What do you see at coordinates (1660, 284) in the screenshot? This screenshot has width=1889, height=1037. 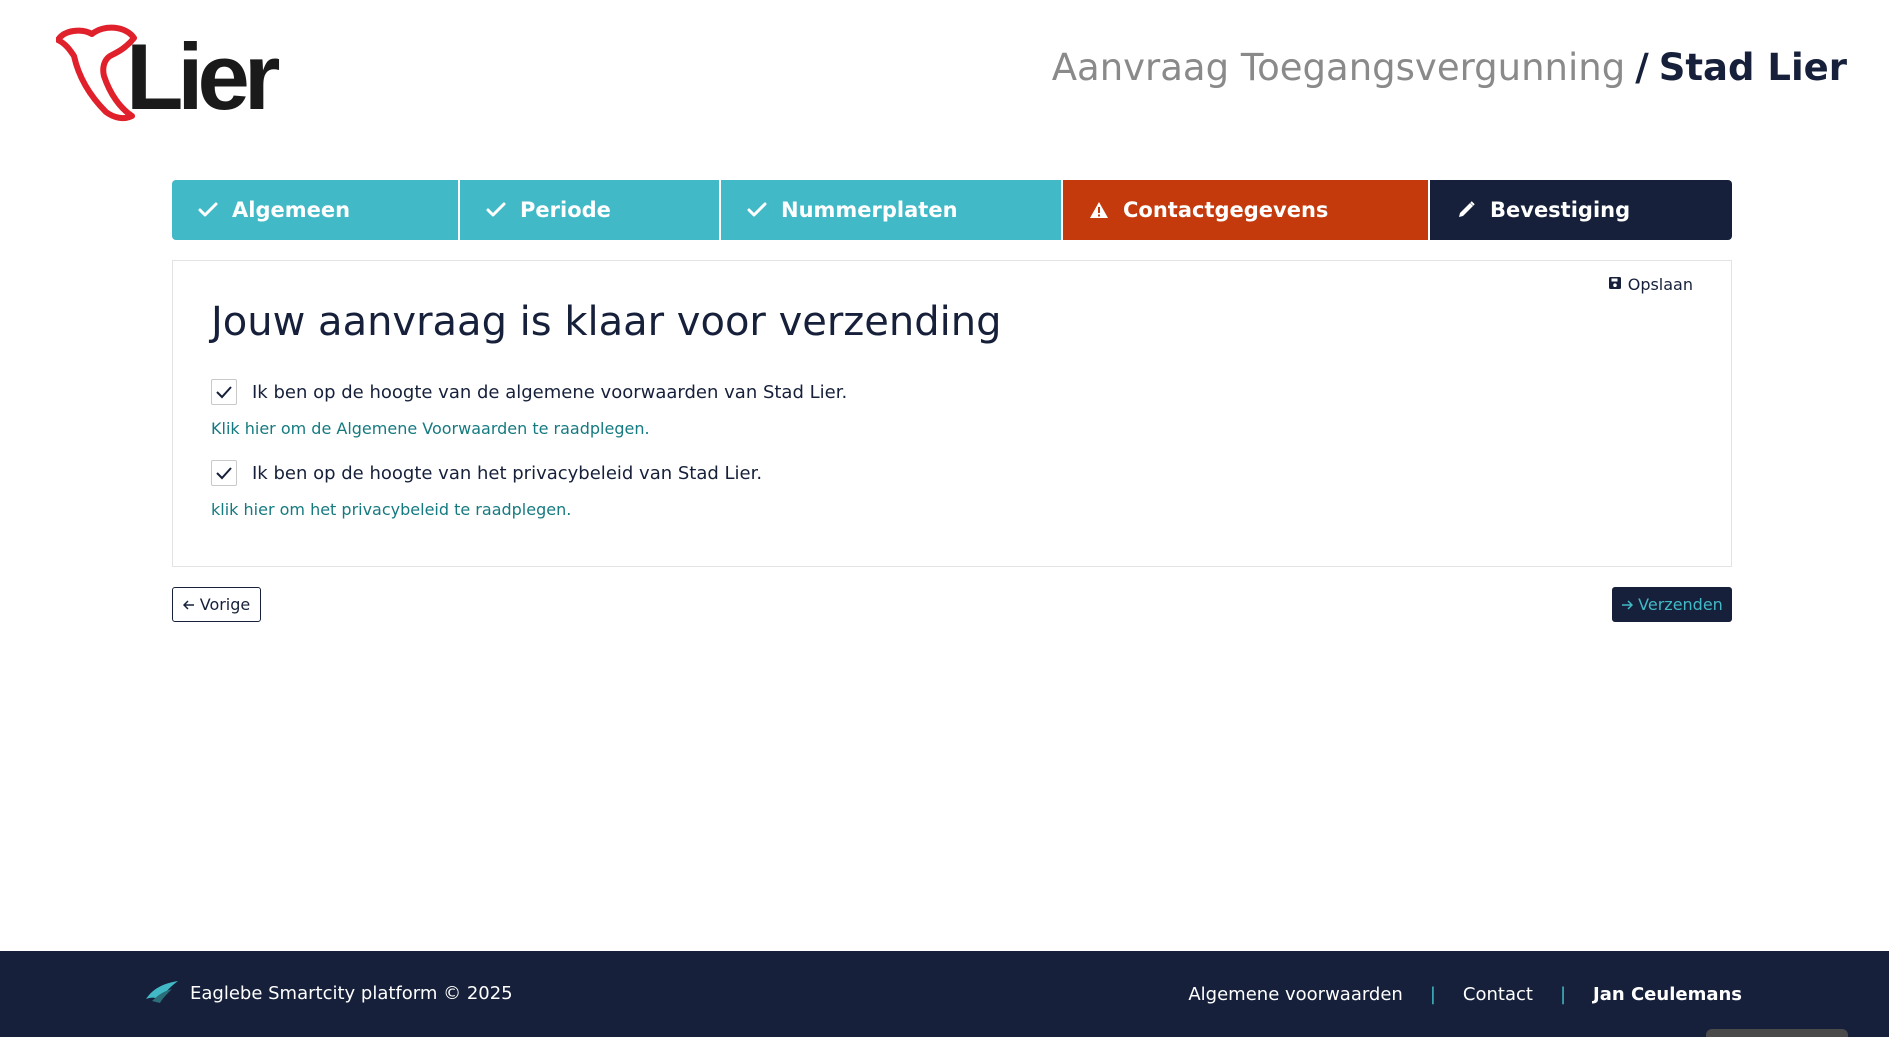 I see `save-button-label: Opslaan` at bounding box center [1660, 284].